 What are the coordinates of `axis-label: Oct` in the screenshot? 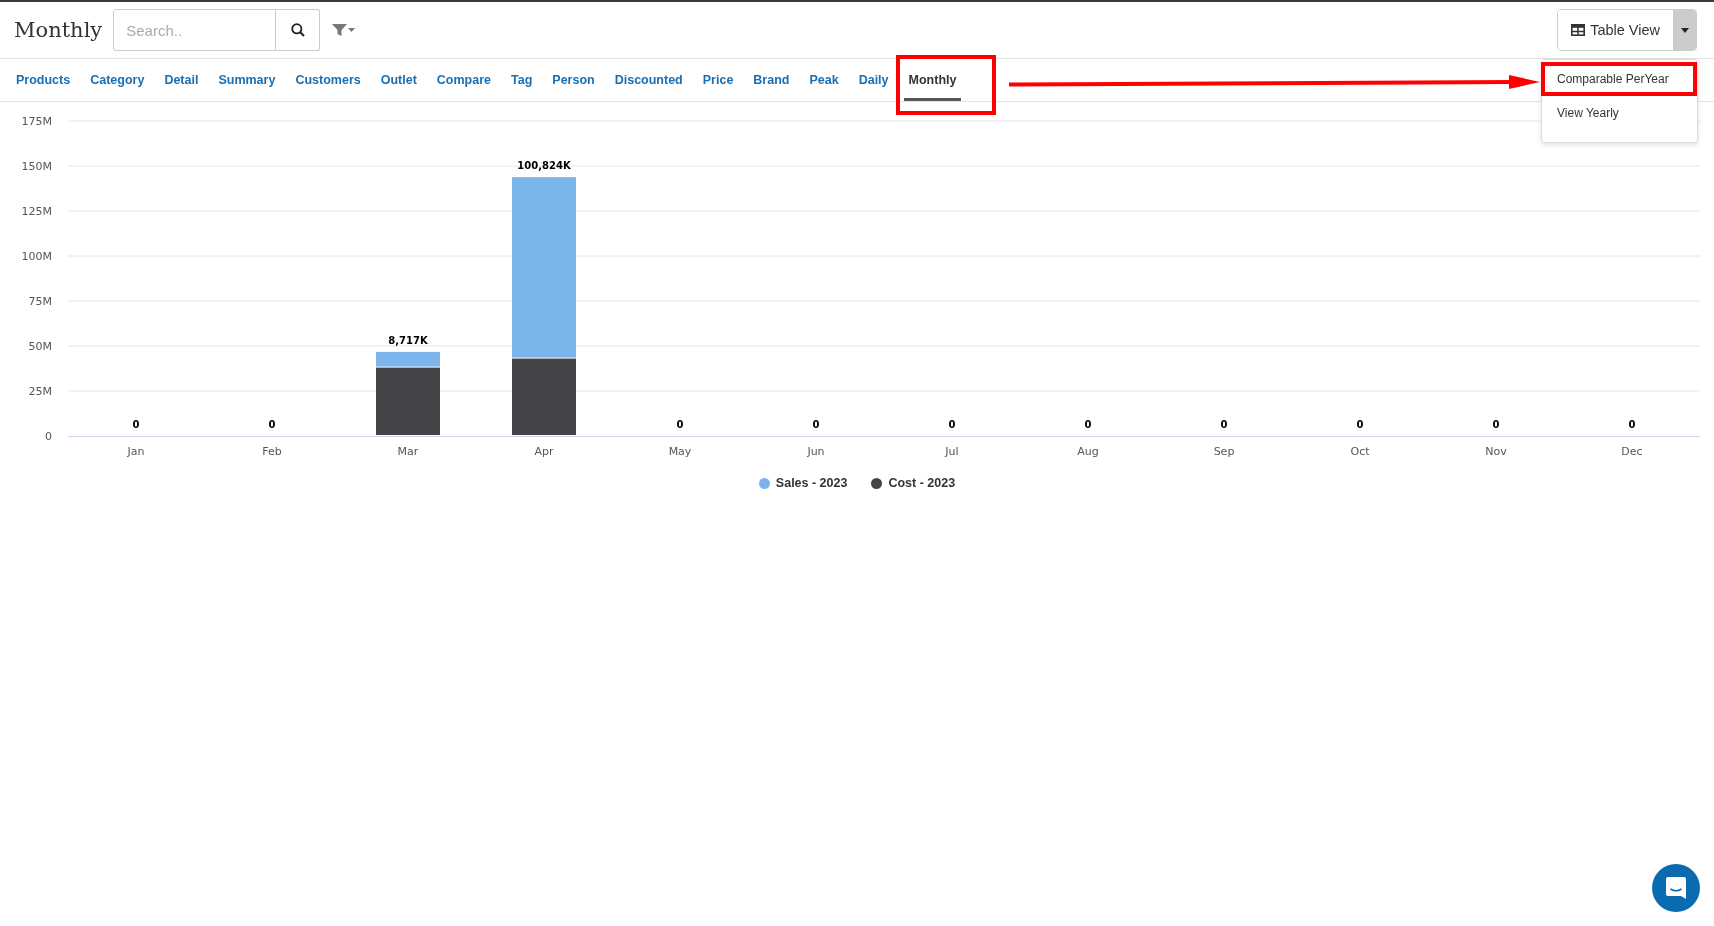 It's located at (1360, 451).